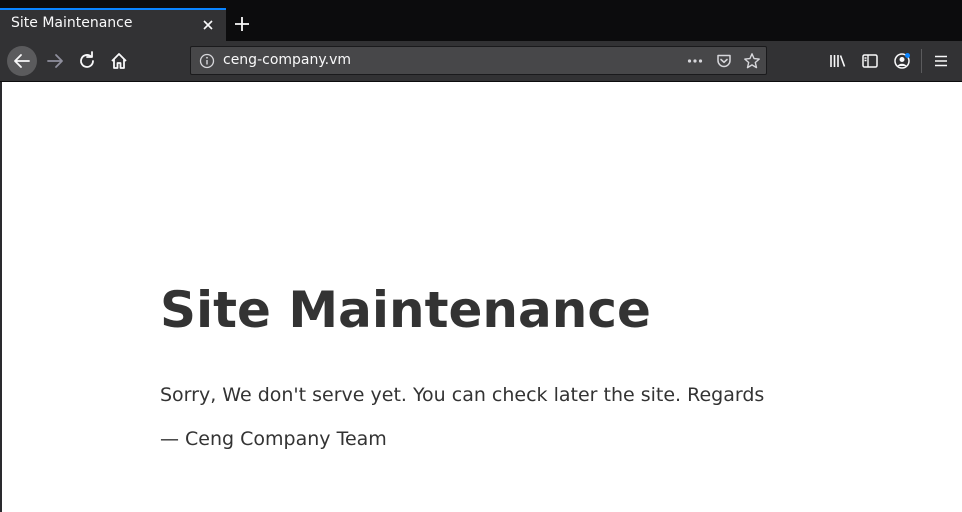 Image resolution: width=962 pixels, height=512 pixels. I want to click on forward-button, so click(55, 61).